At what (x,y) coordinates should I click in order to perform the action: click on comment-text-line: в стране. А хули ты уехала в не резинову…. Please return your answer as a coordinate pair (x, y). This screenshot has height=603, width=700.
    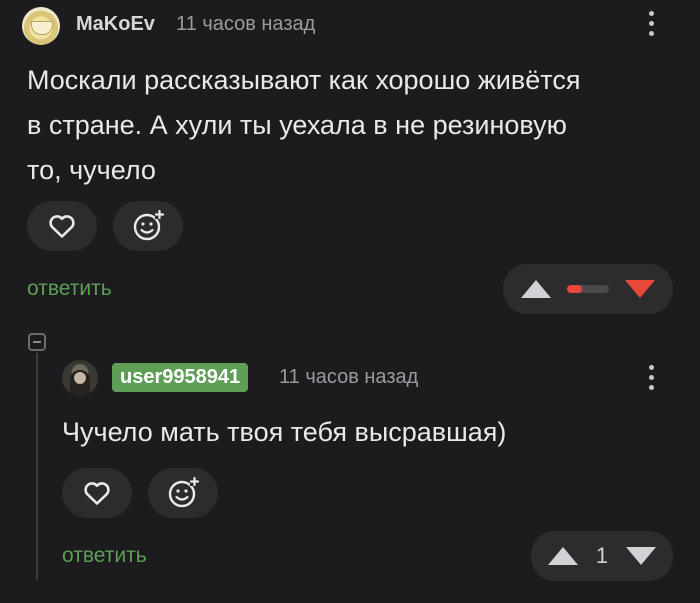
    Looking at the image, I should click on (297, 125).